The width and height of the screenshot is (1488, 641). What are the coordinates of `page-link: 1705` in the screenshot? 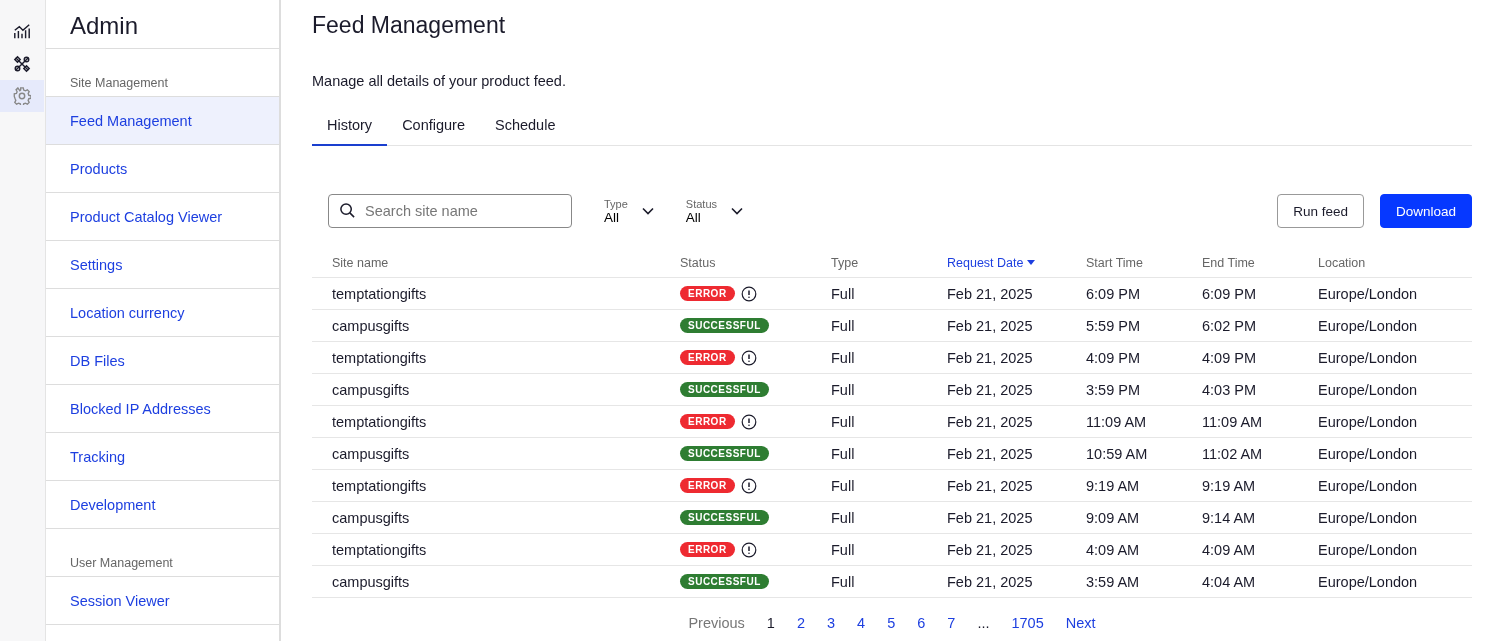 It's located at (1027, 623).